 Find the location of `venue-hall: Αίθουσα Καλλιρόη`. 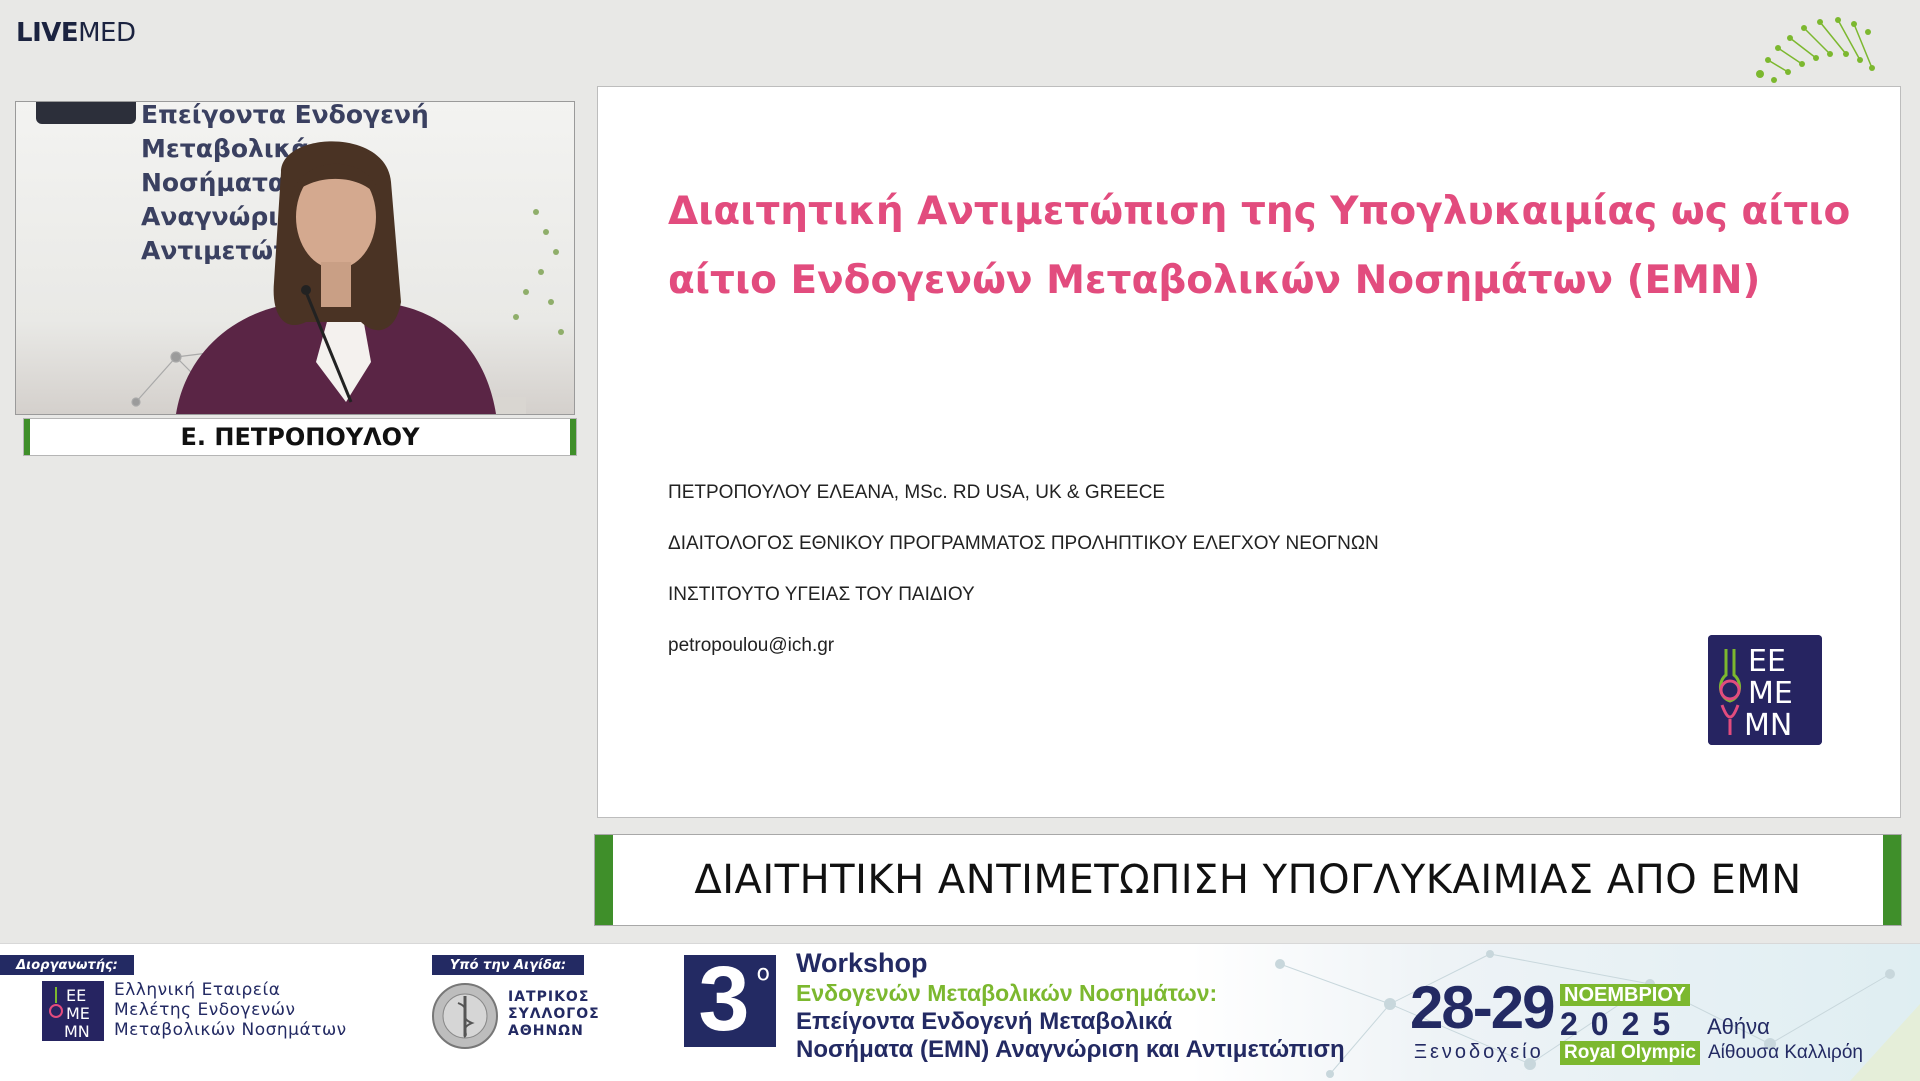

venue-hall: Αίθουσα Καλλιρόη is located at coordinates (1785, 1052).